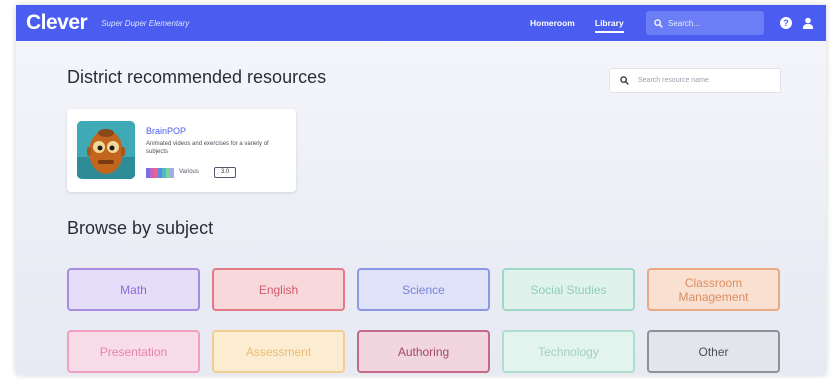 This screenshot has width=832, height=379. I want to click on subject-tile-science: Science, so click(423, 289).